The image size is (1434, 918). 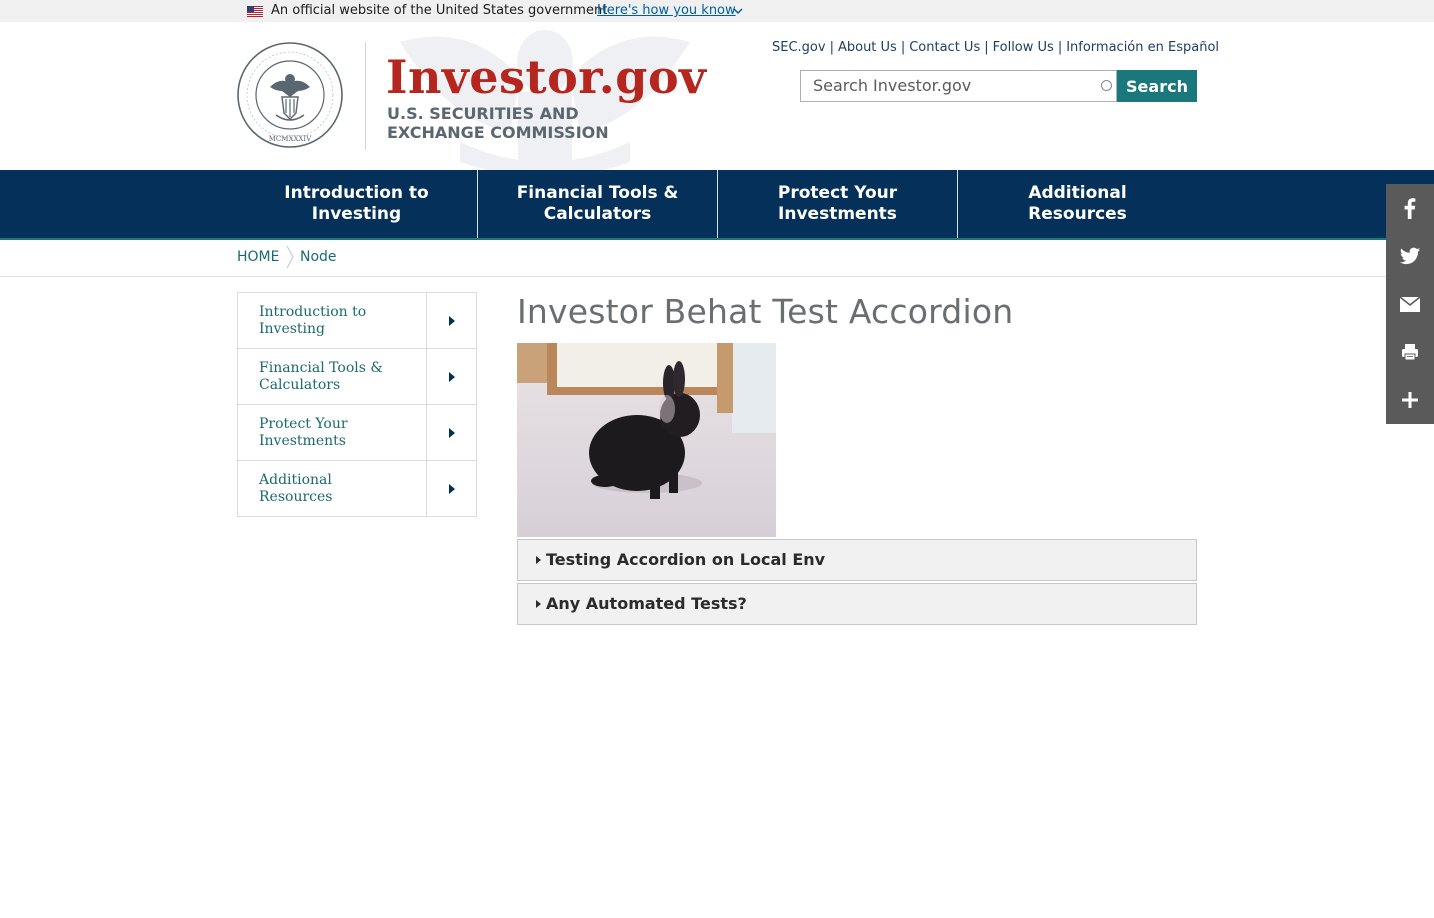 I want to click on chevron-down-icon, so click(x=738, y=11).